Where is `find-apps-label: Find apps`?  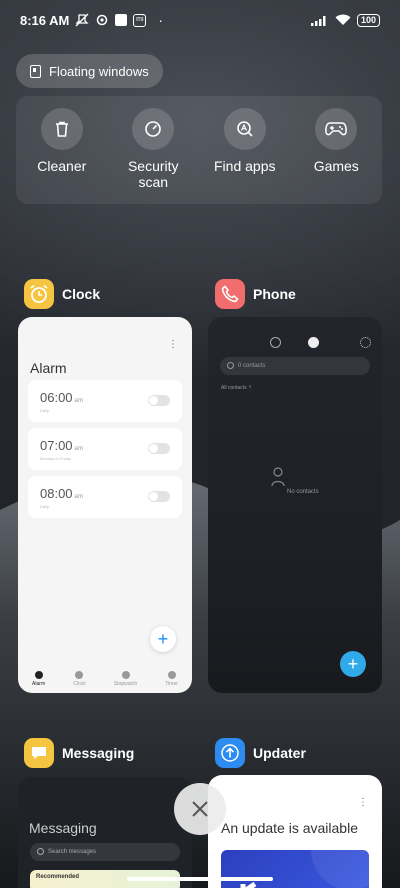
find-apps-label: Find apps is located at coordinates (245, 166).